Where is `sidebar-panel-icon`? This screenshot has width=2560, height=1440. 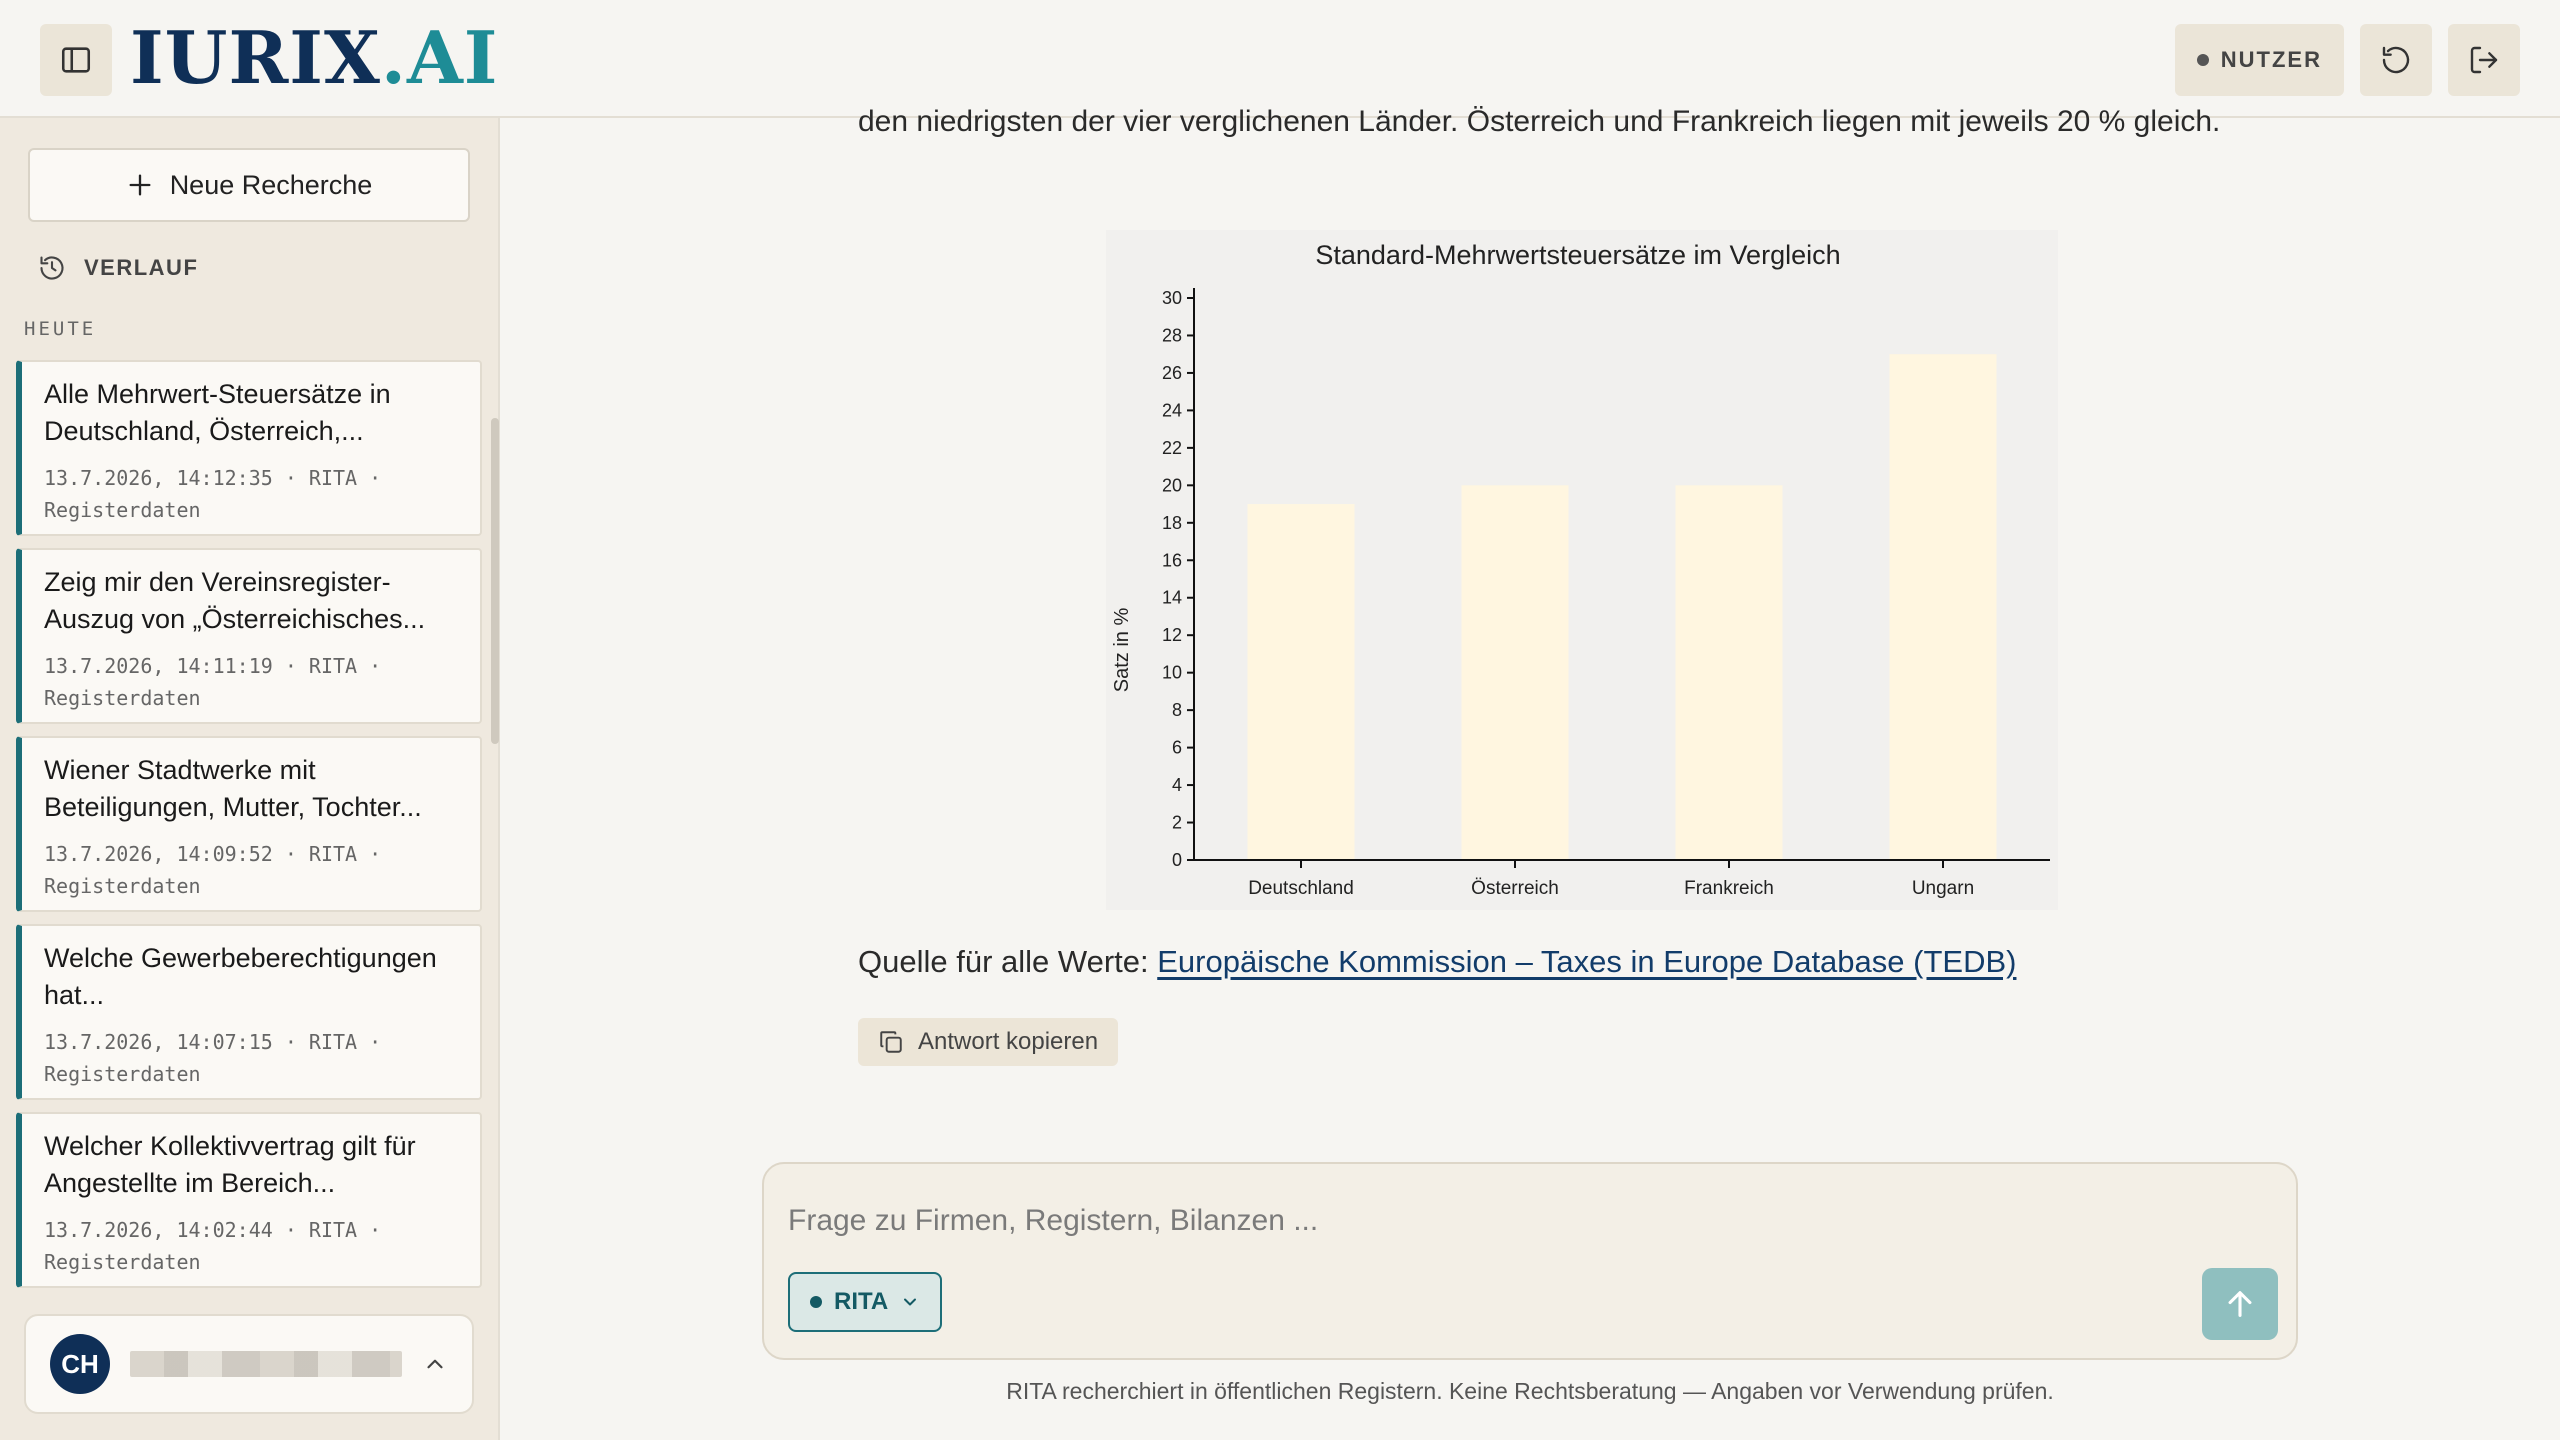 sidebar-panel-icon is located at coordinates (76, 60).